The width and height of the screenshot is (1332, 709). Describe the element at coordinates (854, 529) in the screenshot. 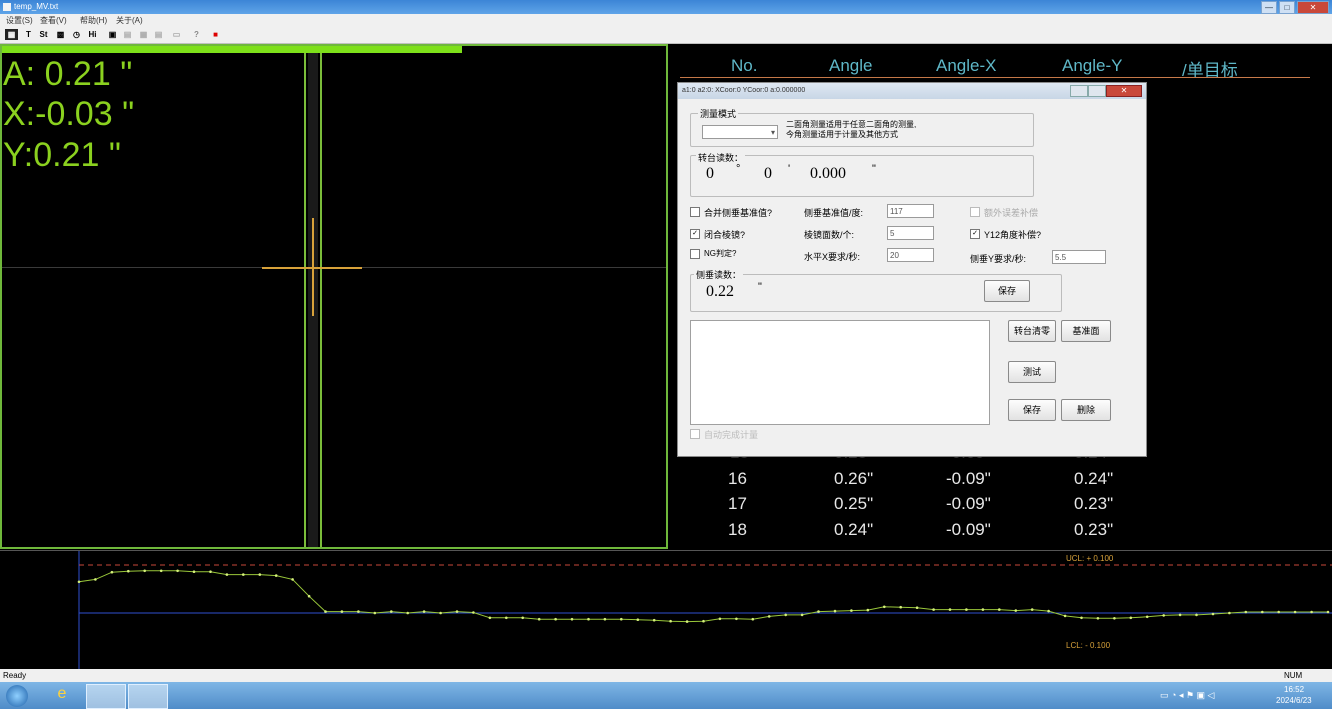

I see `row-angle: 0.24"` at that location.